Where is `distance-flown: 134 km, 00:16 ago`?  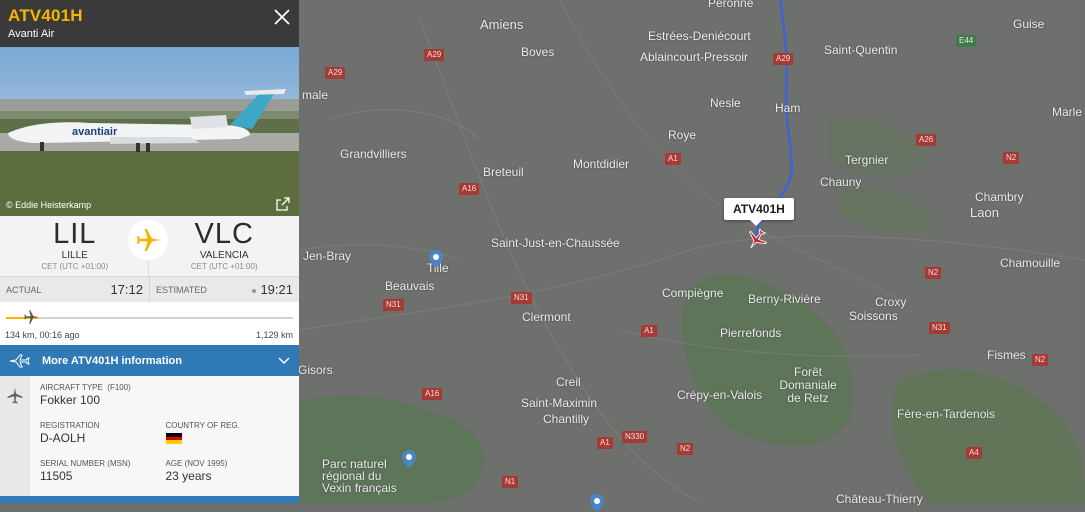
distance-flown: 134 km, 00:16 ago is located at coordinates (42, 335).